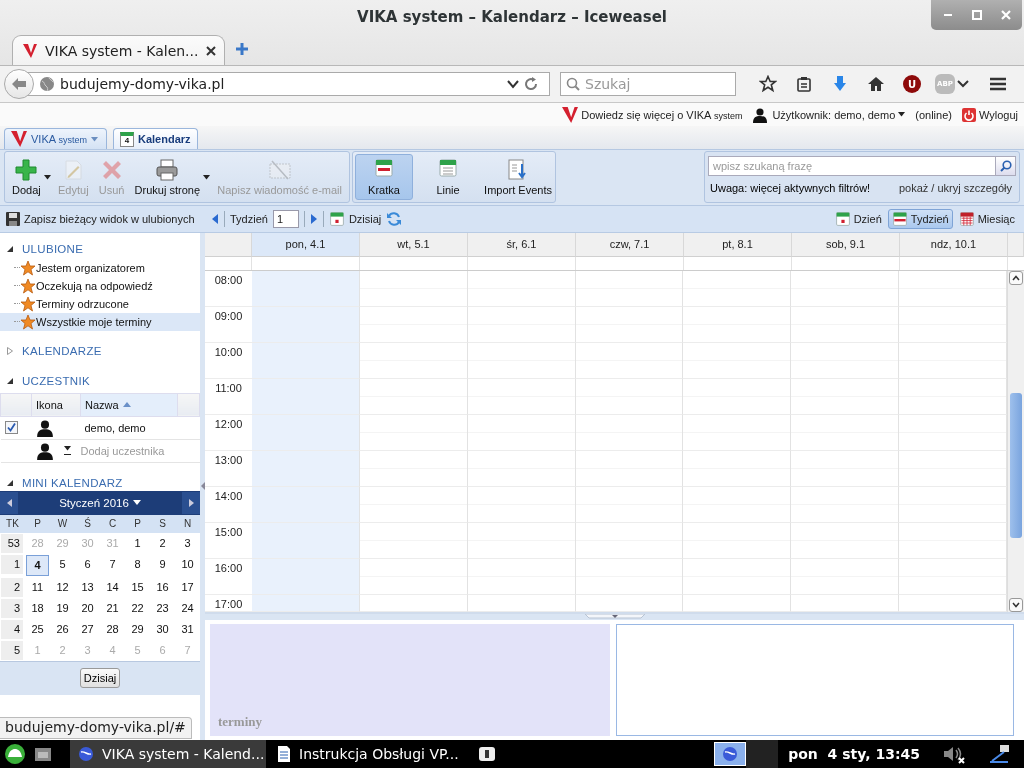 The height and width of the screenshot is (768, 1024). Describe the element at coordinates (856, 754) in the screenshot. I see `clock: pon 4 sty, 13:45` at that location.